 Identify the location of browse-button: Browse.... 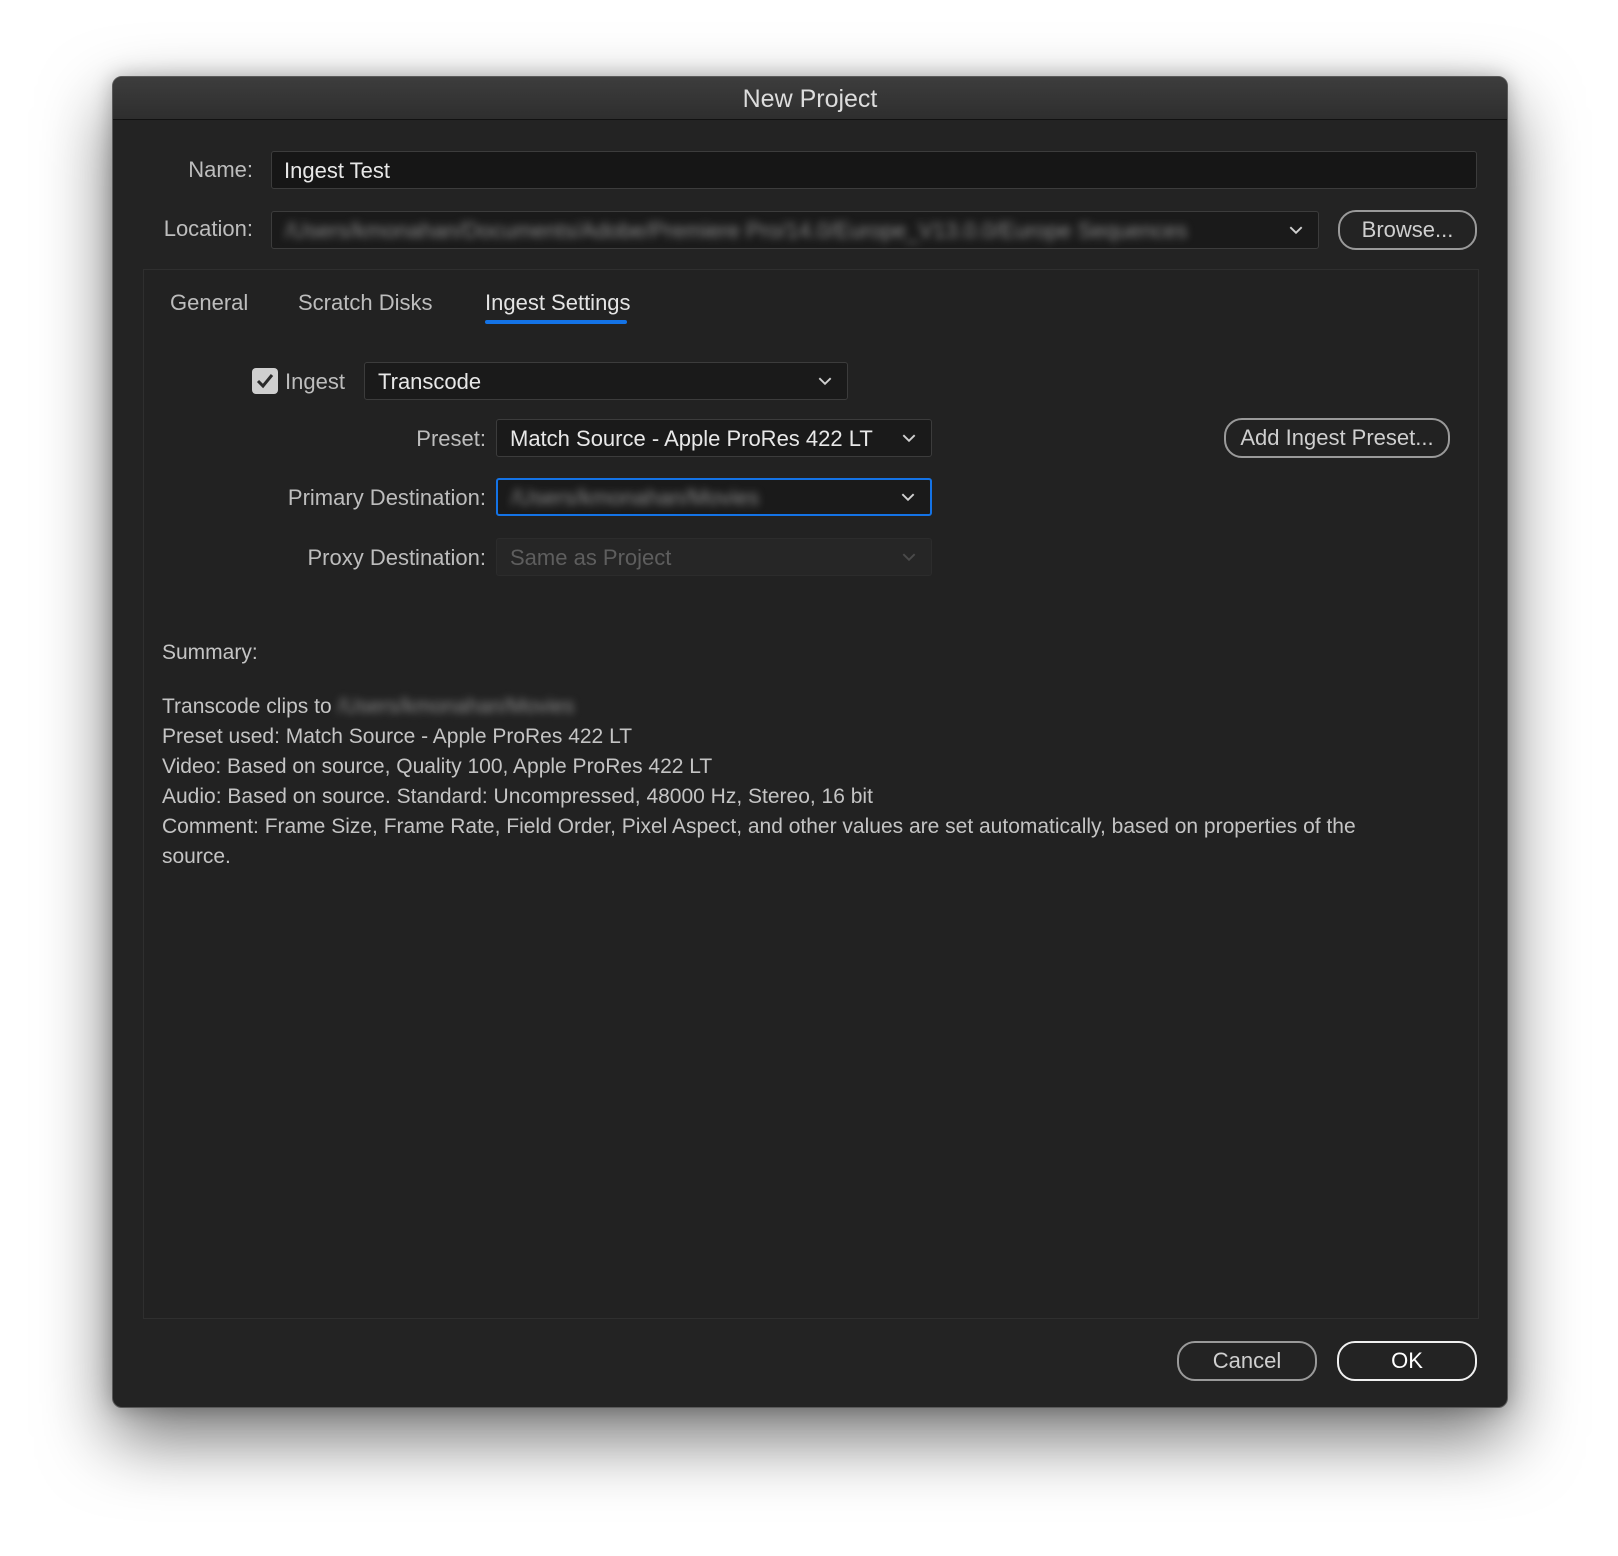
(1407, 230).